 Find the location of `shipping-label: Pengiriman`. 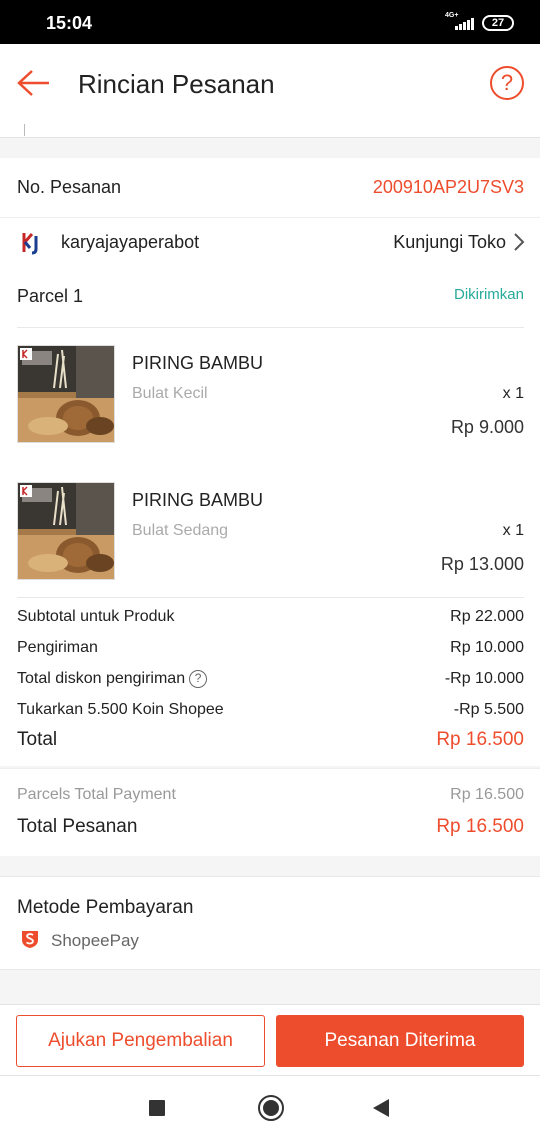

shipping-label: Pengiriman is located at coordinates (57, 647).